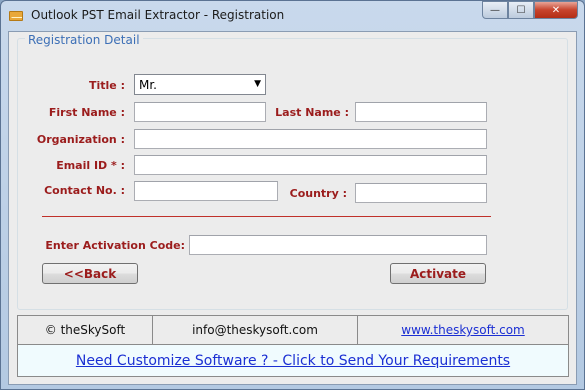 This screenshot has height=390, width=585. I want to click on envelope-icon, so click(16, 16).